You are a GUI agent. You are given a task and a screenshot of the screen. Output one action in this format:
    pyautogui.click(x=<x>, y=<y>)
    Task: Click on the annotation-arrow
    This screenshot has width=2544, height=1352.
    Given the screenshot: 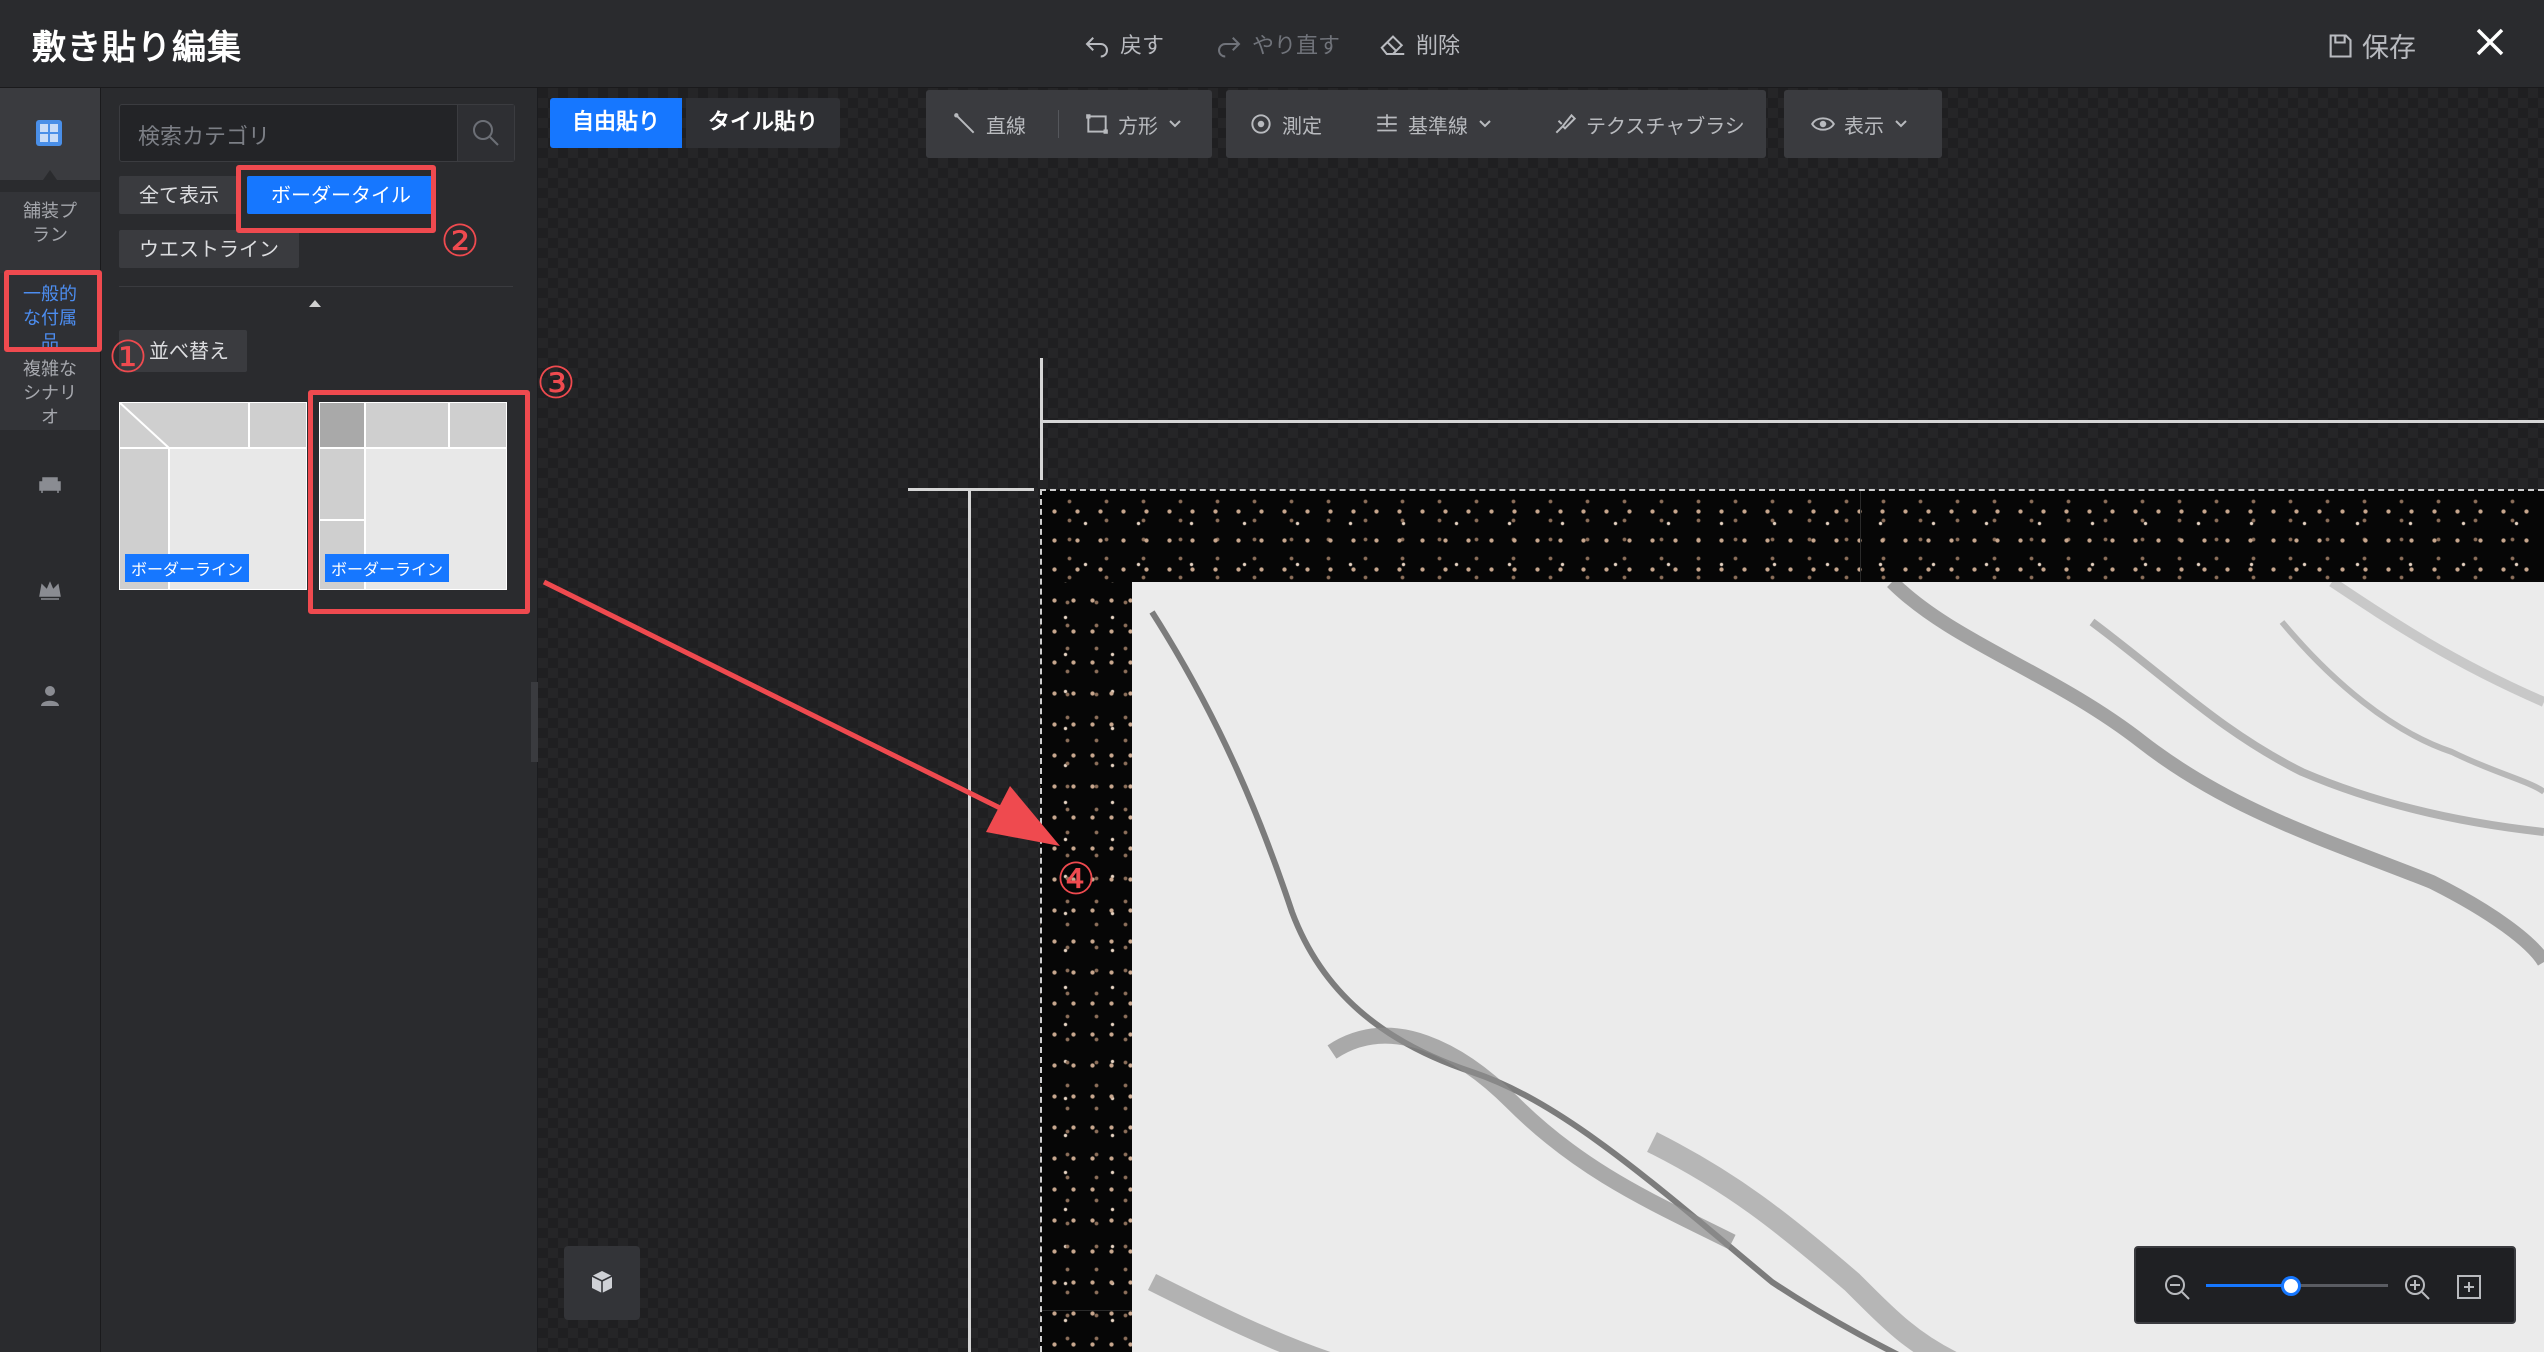 What is the action you would take?
    pyautogui.click(x=801, y=712)
    